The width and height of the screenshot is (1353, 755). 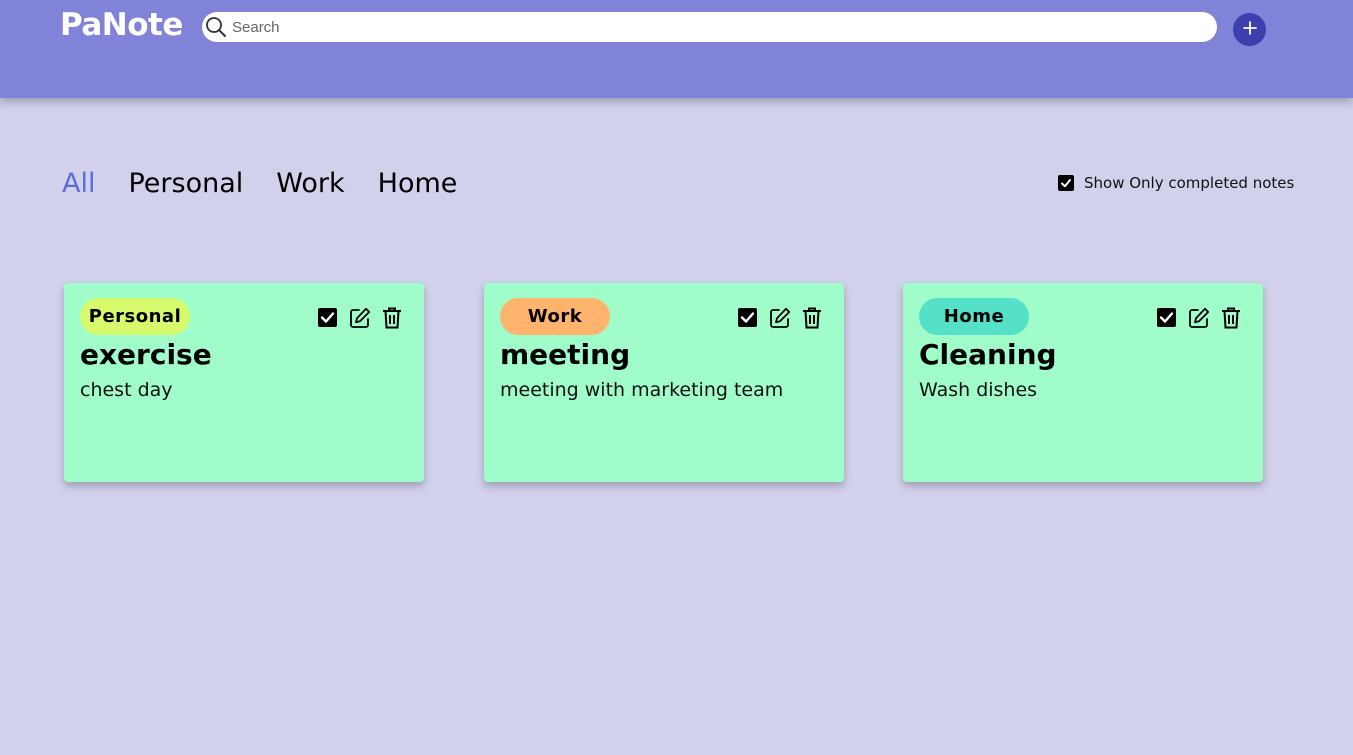 I want to click on note-card: Work meeting meeting with marketing team, so click(x=664, y=382).